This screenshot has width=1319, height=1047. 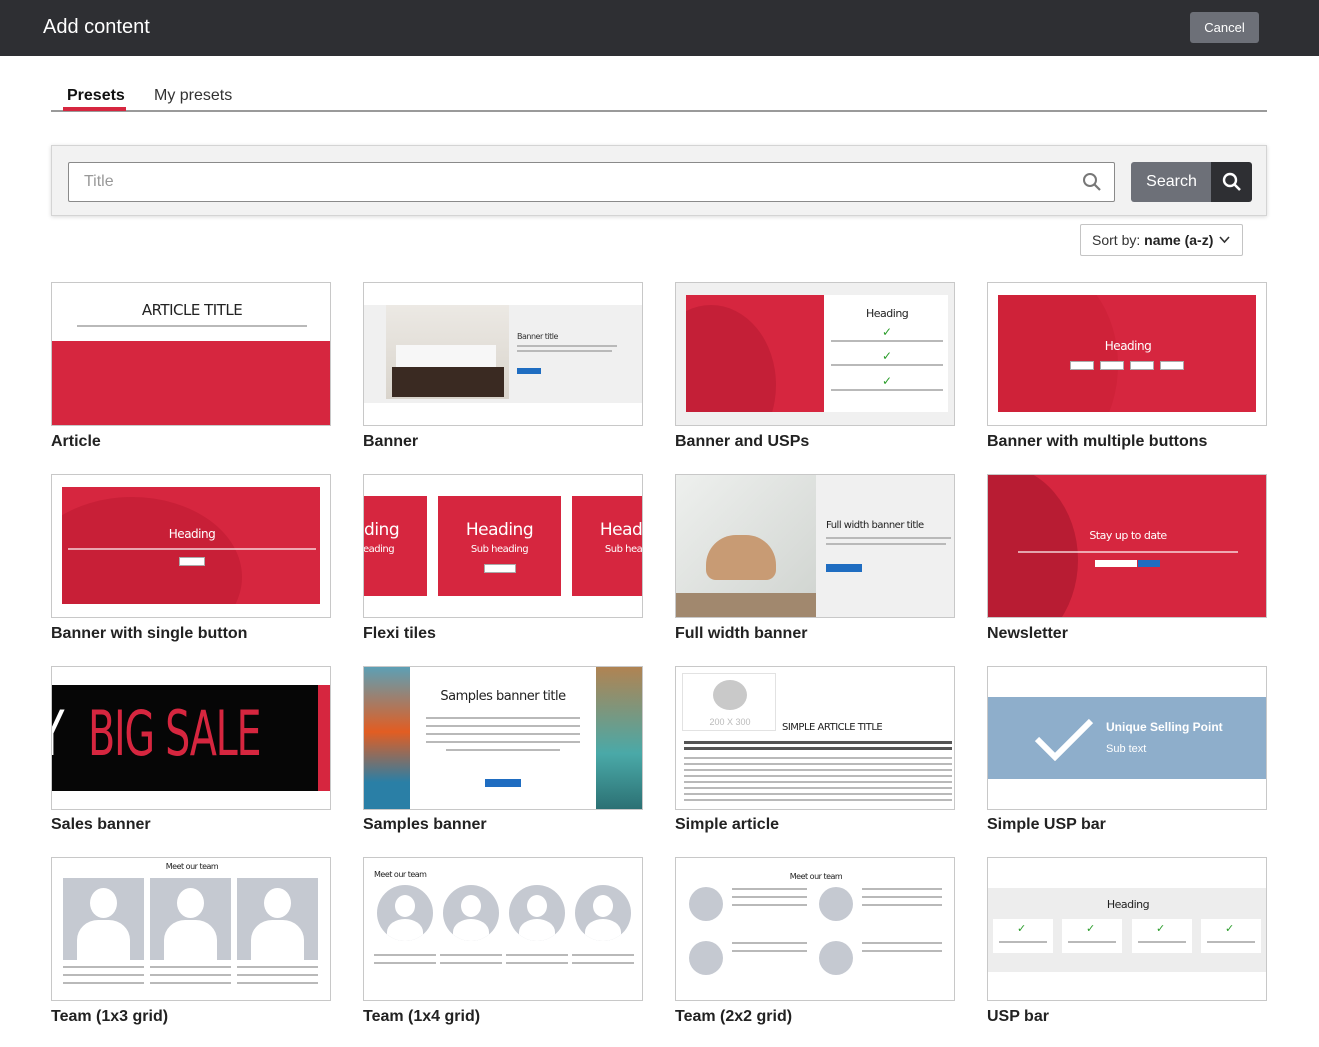 I want to click on preset-card-simple-article: 200 X 300 SIMPLE ARTICLE TITLE, so click(x=815, y=738).